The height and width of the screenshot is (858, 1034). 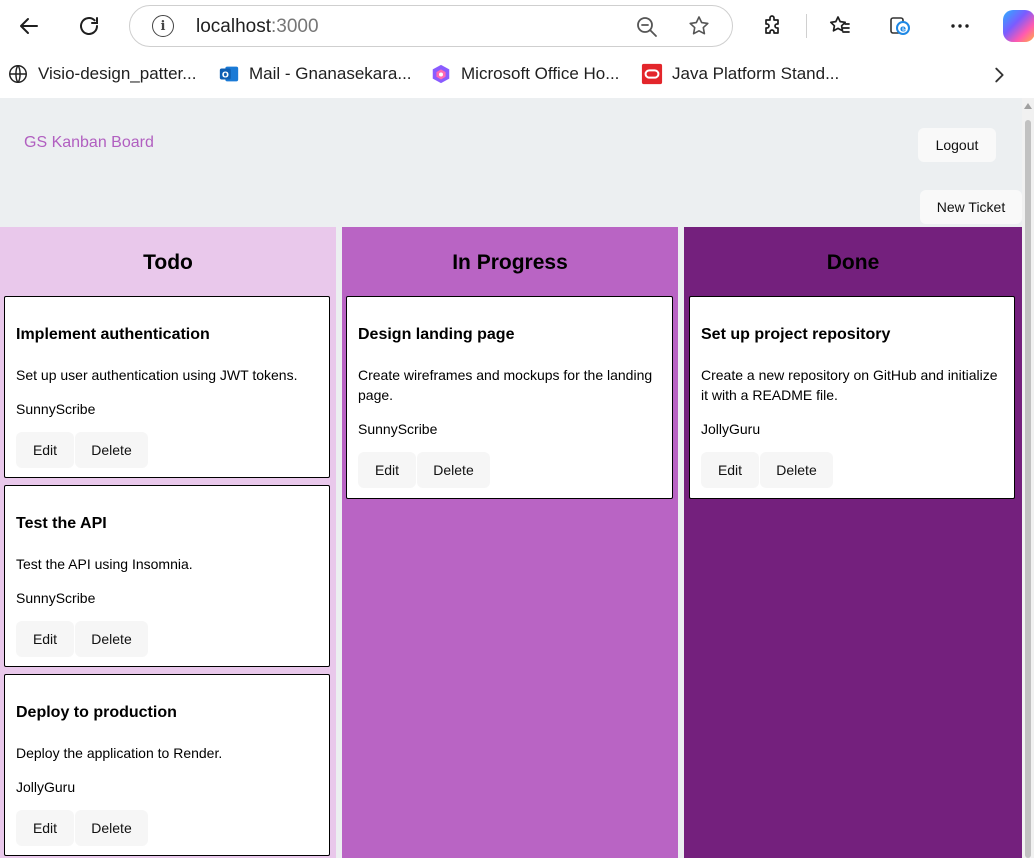 What do you see at coordinates (510, 262) in the screenshot?
I see `column-title: In Progress` at bounding box center [510, 262].